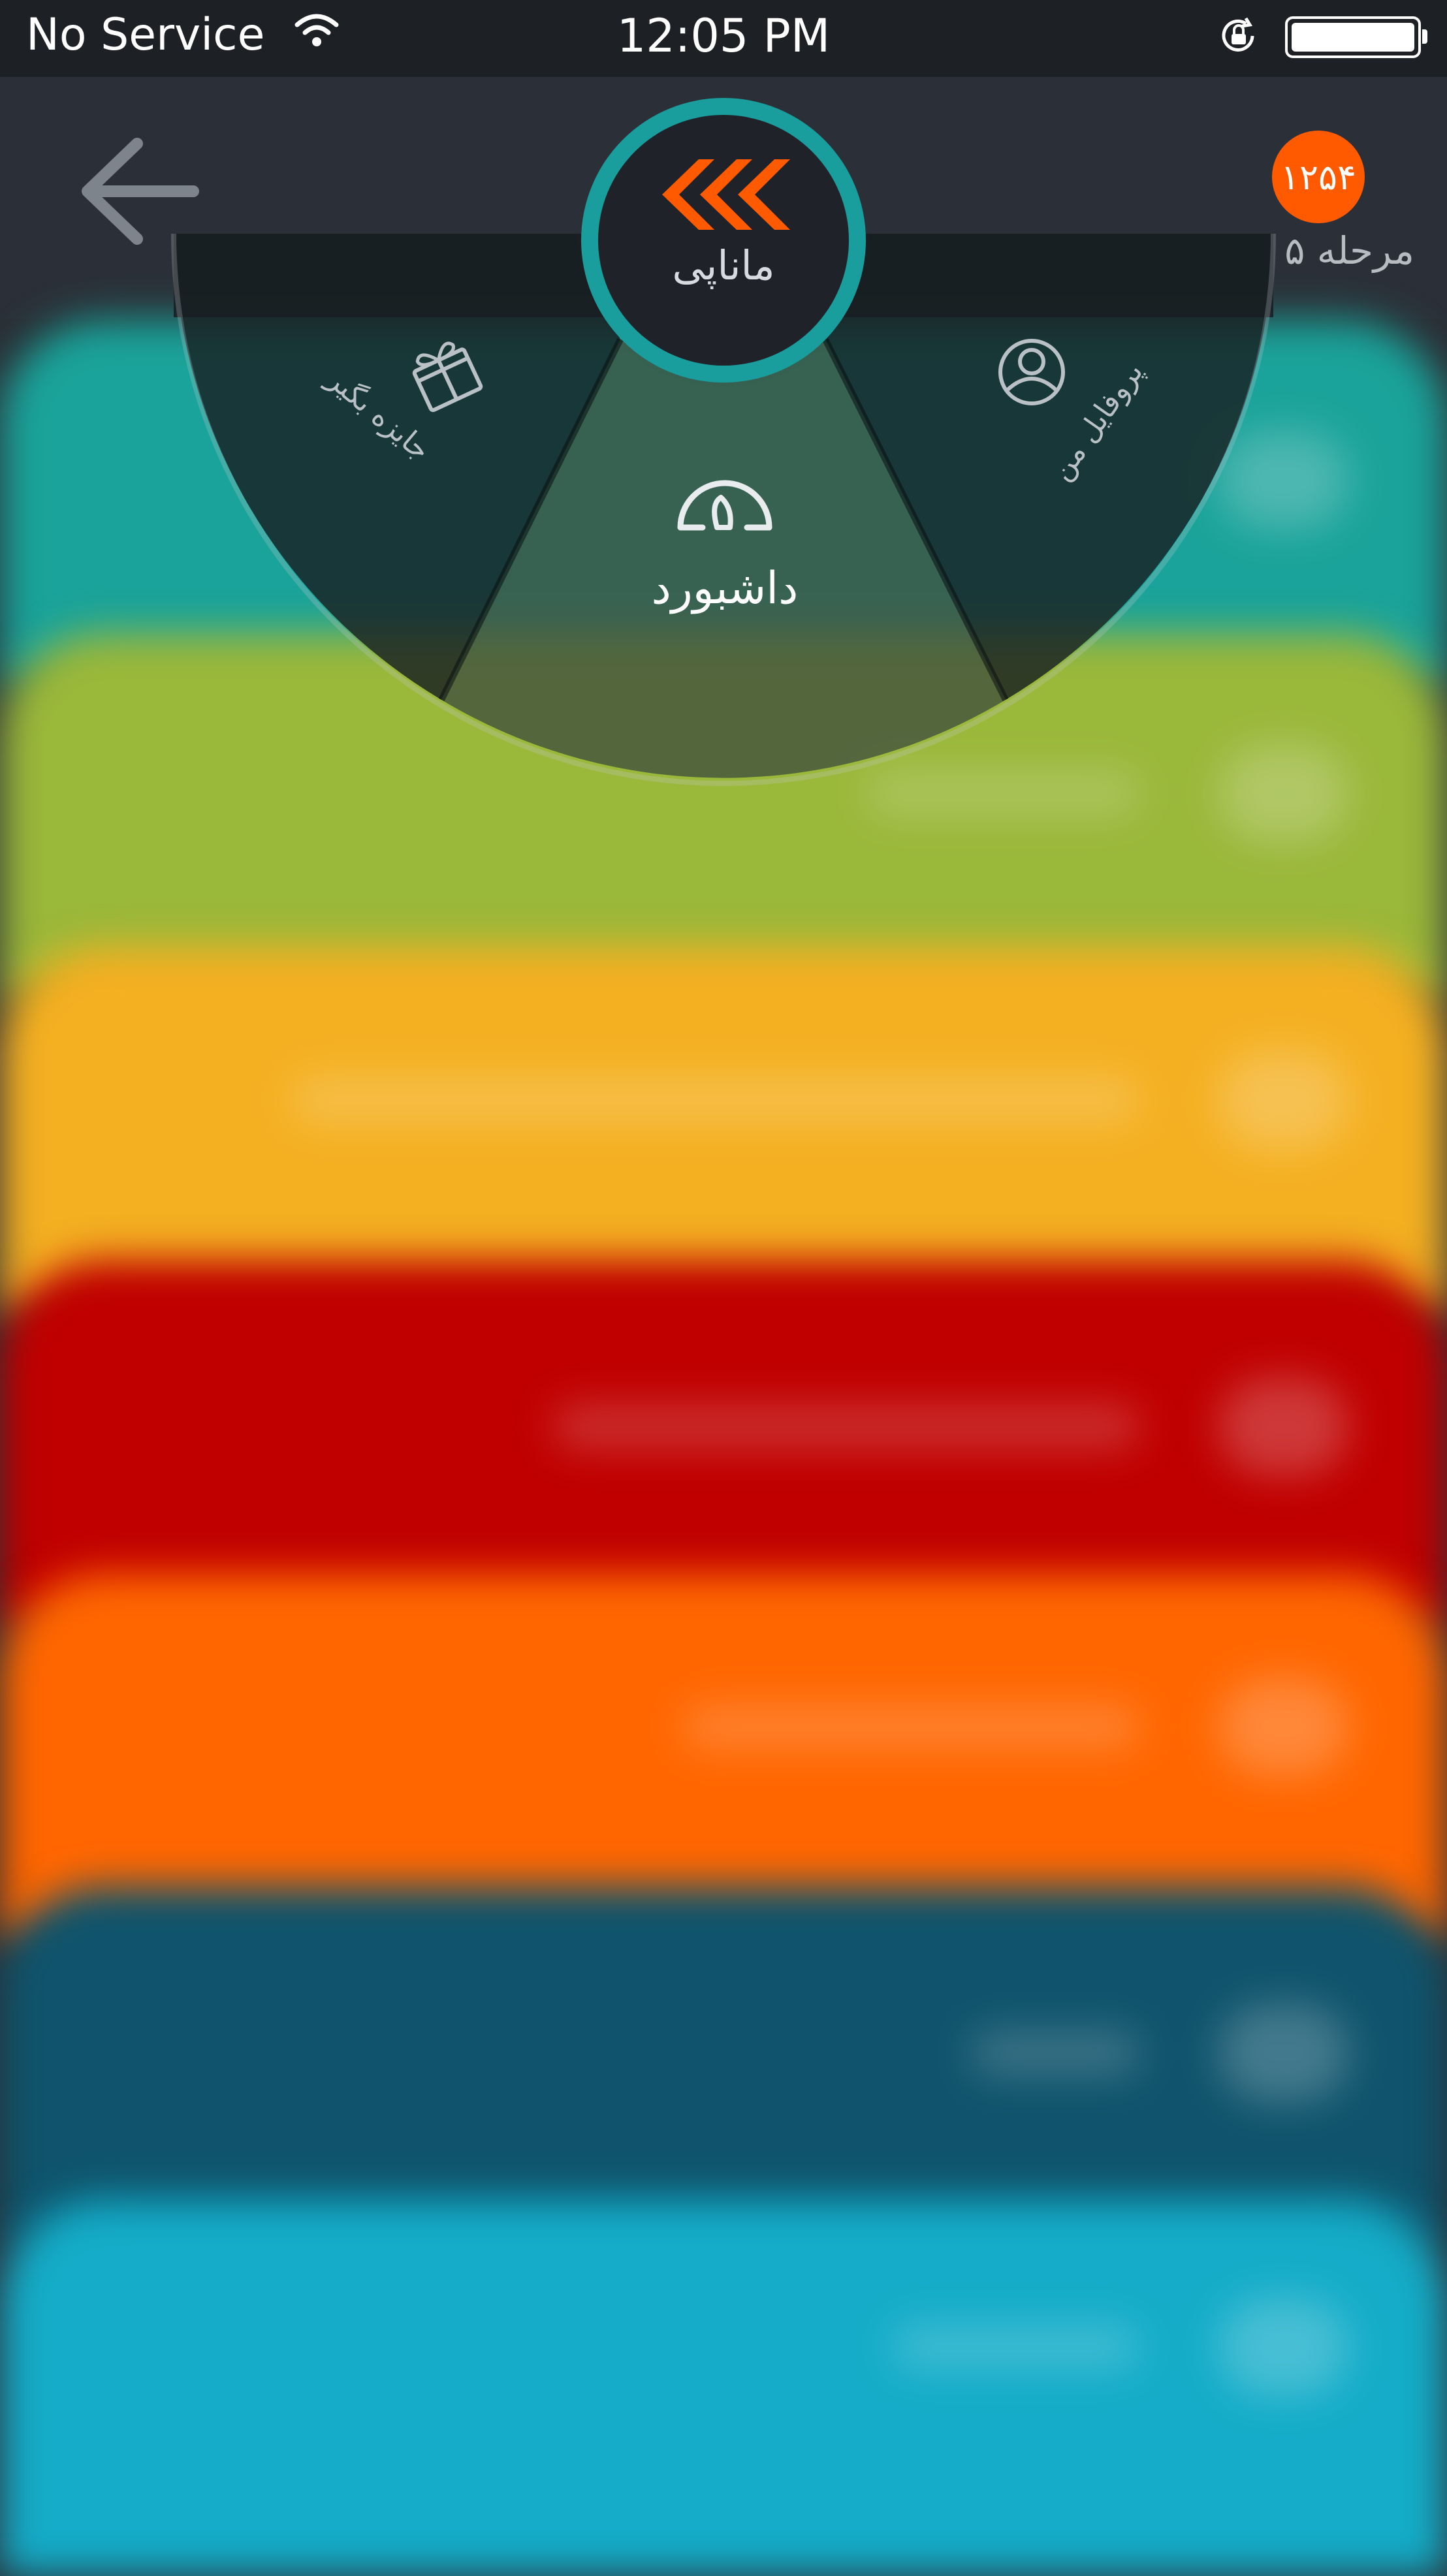 The image size is (1447, 2576). I want to click on gauge-icon, so click(724, 505).